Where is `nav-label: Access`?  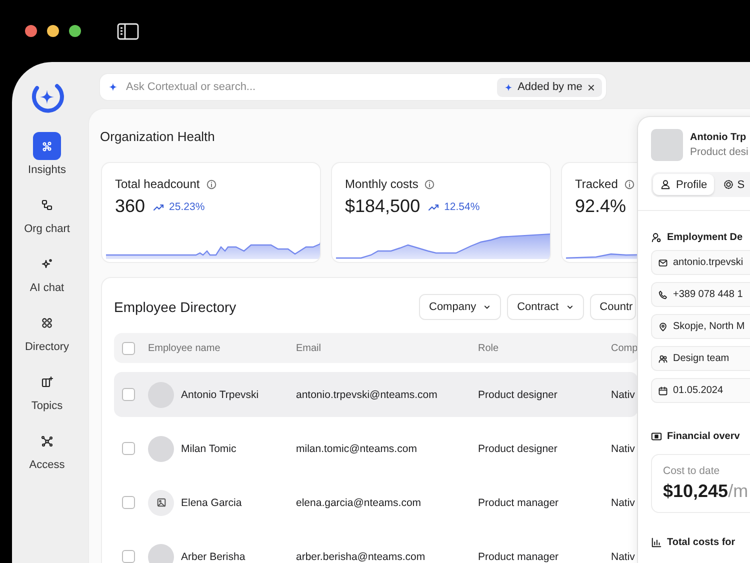
nav-label: Access is located at coordinates (47, 465).